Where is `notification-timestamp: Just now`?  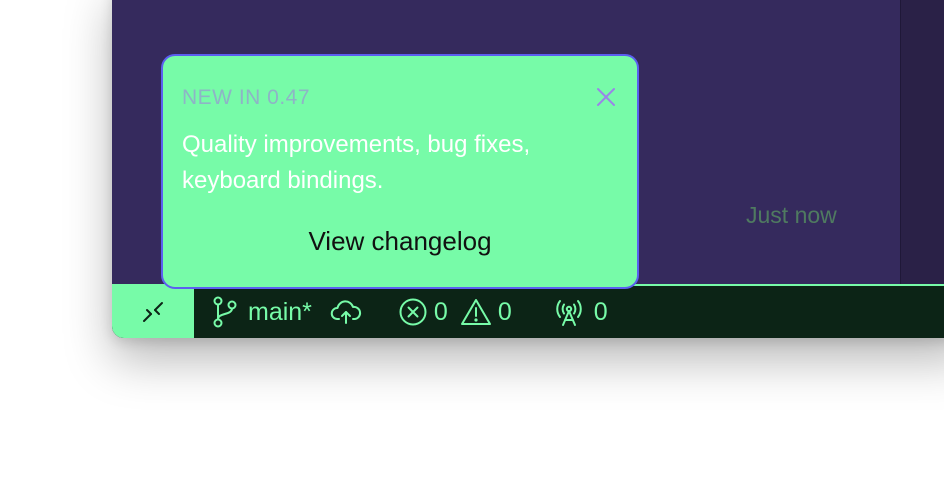
notification-timestamp: Just now is located at coordinates (791, 215).